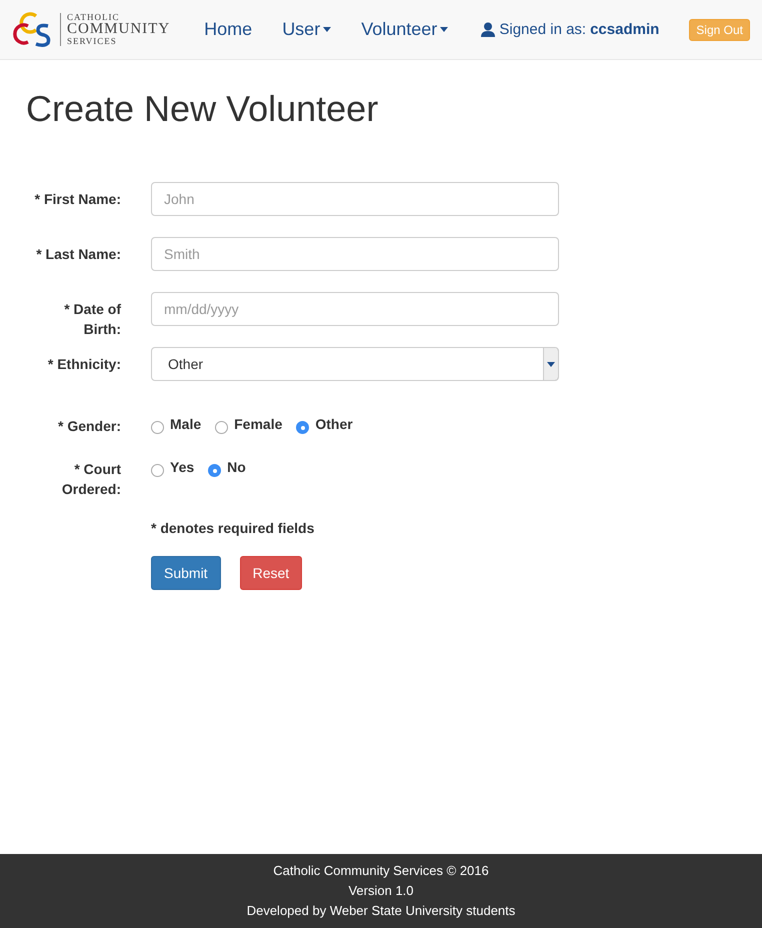 This screenshot has width=762, height=928. I want to click on brand-name: SERVICES, so click(92, 41).